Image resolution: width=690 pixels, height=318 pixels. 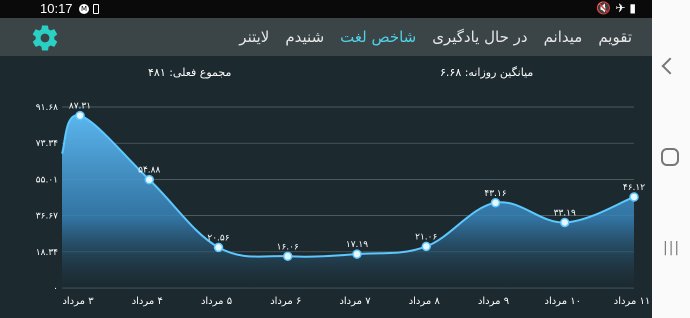 What do you see at coordinates (671, 248) in the screenshot?
I see `recent-apps-icon: |||` at bounding box center [671, 248].